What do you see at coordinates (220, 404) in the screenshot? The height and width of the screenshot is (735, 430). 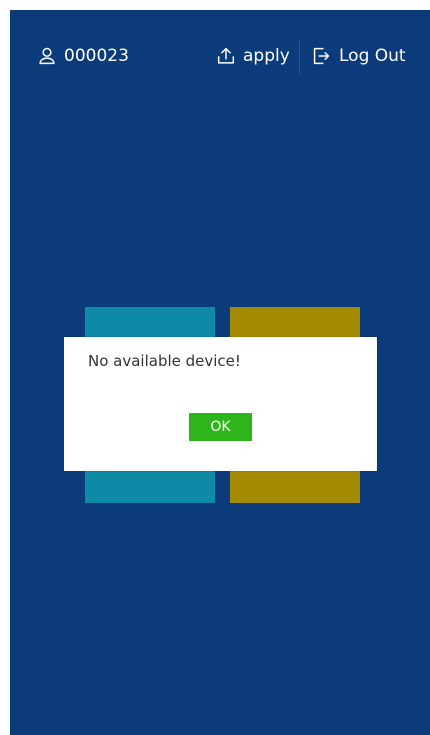 I see `alert-dialog: No available device! OK` at bounding box center [220, 404].